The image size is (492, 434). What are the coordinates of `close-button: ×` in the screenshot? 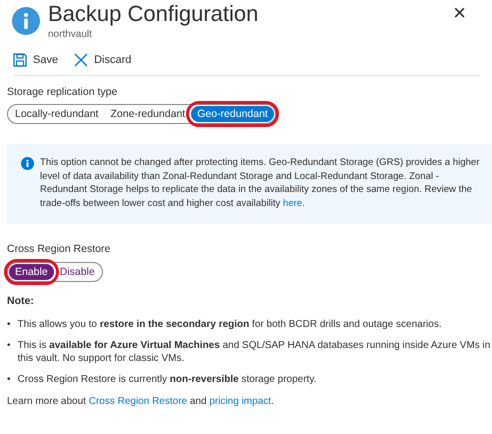 It's located at (459, 13).